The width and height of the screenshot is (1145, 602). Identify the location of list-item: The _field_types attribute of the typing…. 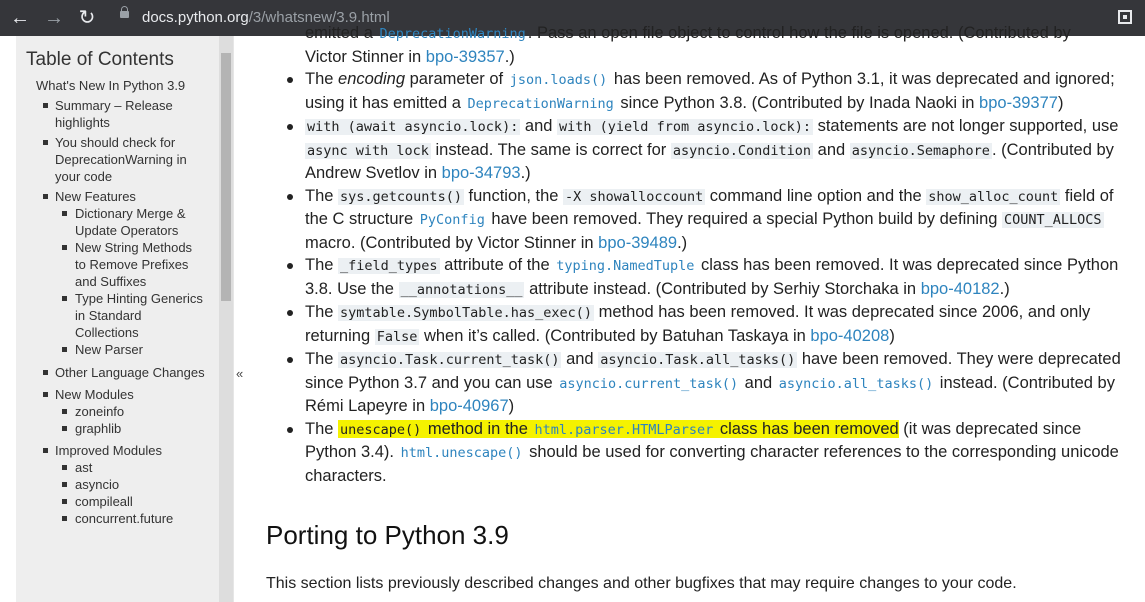
(696, 277).